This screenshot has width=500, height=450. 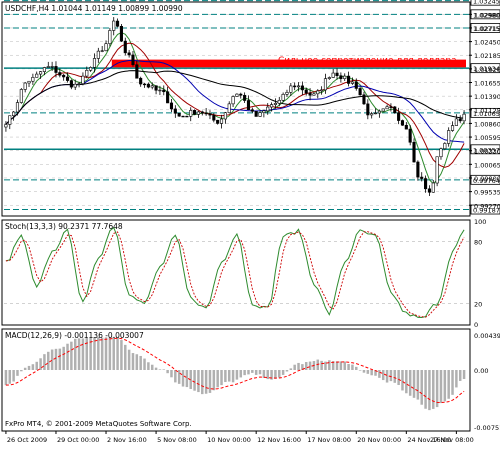 What do you see at coordinates (229, 440) in the screenshot?
I see `time-tick-label: 10 Nov 00:00` at bounding box center [229, 440].